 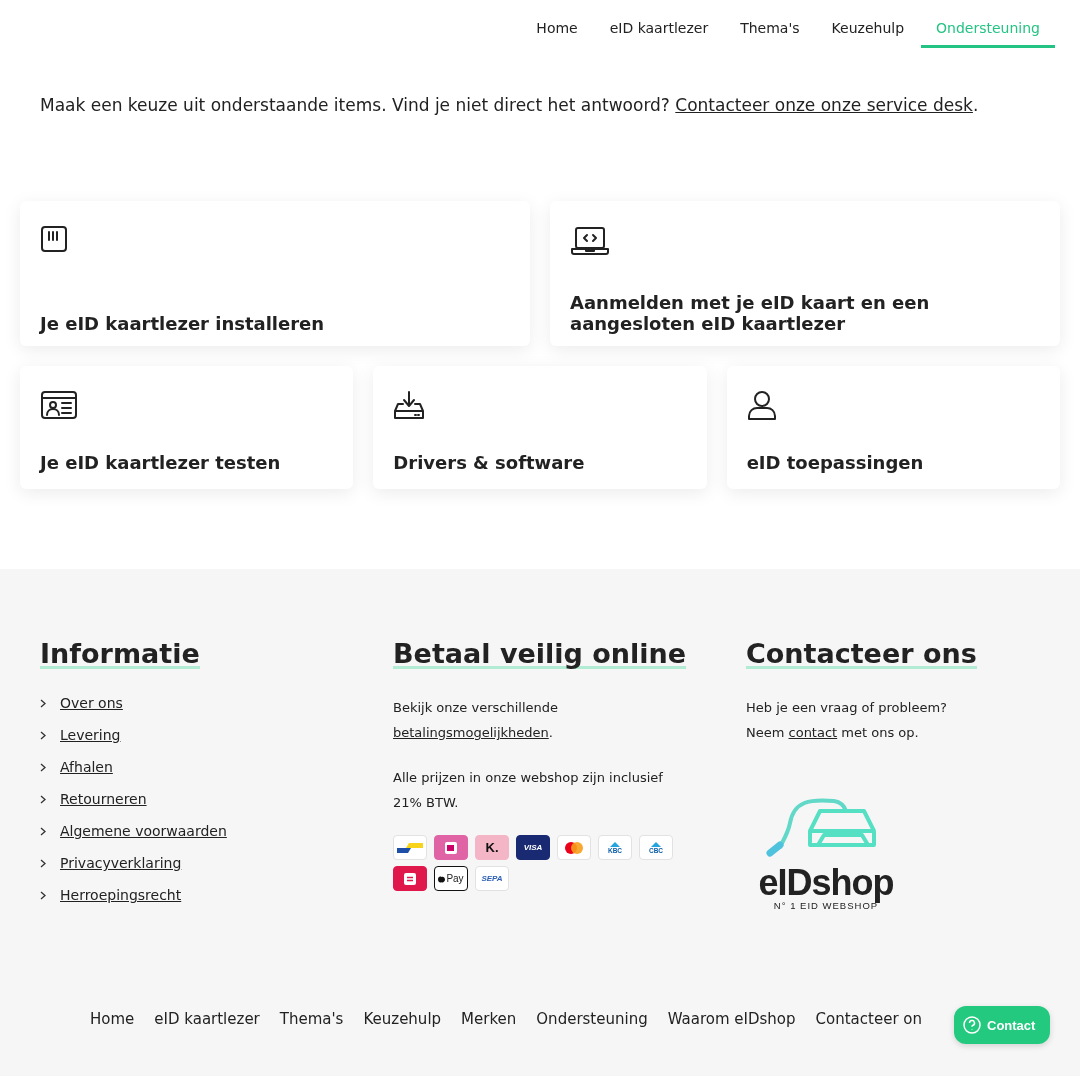 I want to click on footer-link: Algemene voorwaarden, so click(x=143, y=831).